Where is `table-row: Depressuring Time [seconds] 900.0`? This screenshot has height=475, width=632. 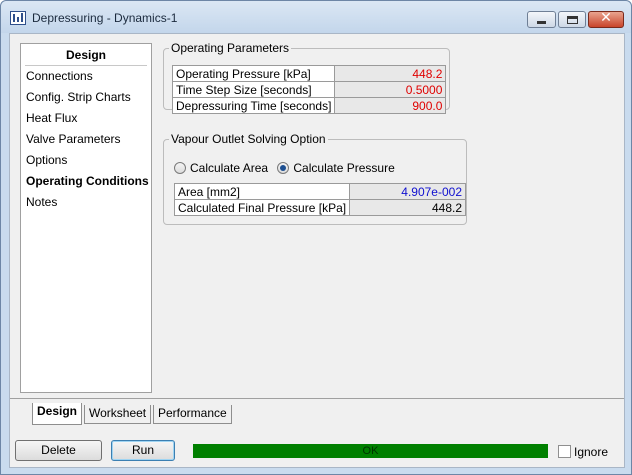
table-row: Depressuring Time [seconds] 900.0 is located at coordinates (309, 105).